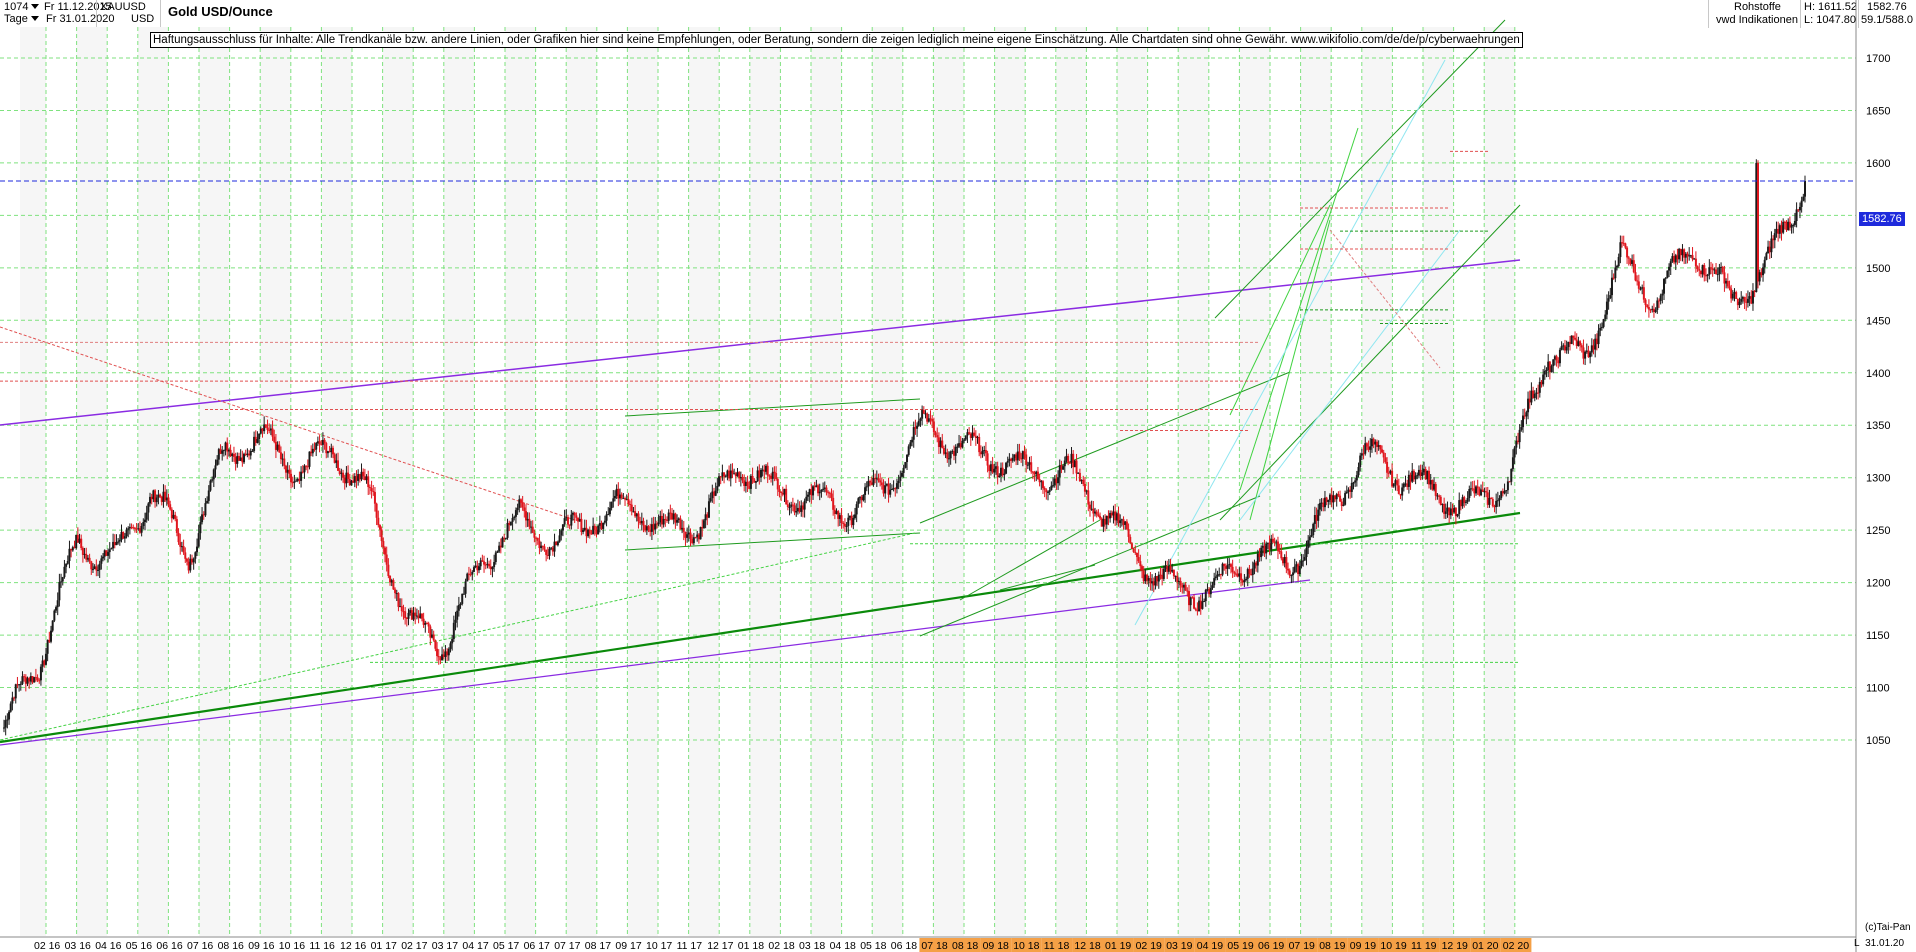 Image resolution: width=1916 pixels, height=952 pixels. What do you see at coordinates (445, 946) in the screenshot?
I see `x-tick-label: 03 17` at bounding box center [445, 946].